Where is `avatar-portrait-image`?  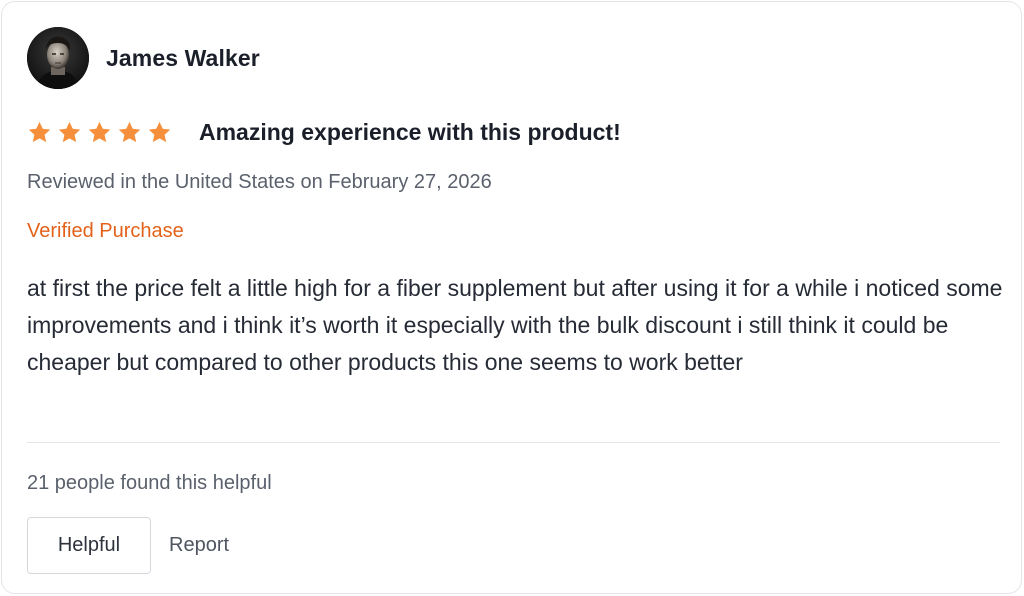 avatar-portrait-image is located at coordinates (58, 58).